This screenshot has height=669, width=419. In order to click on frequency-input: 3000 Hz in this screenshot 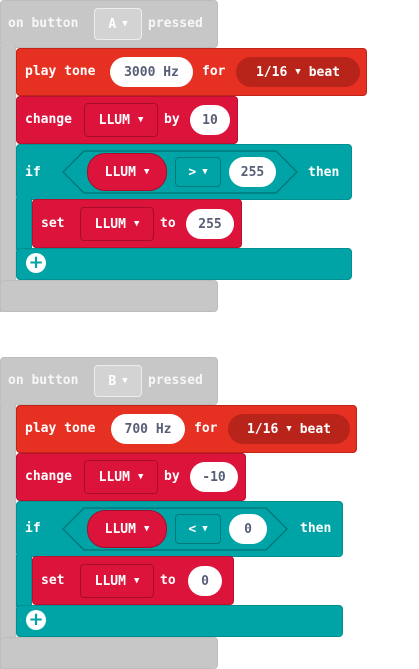, I will do `click(151, 72)`.